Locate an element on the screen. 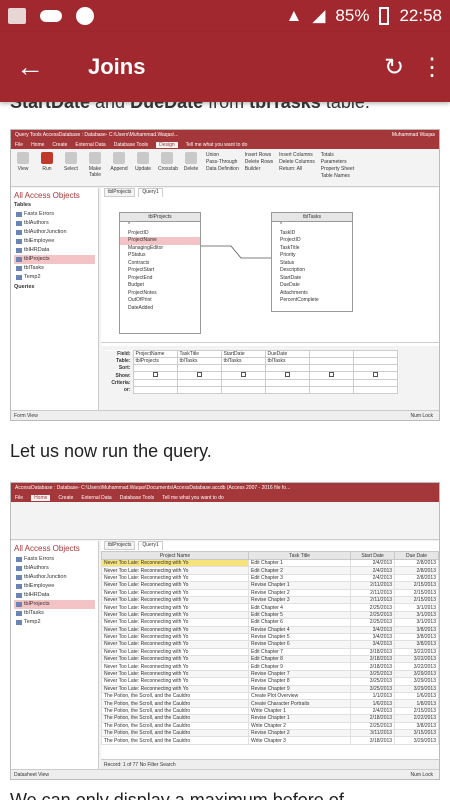  table-cell: 1/1/2013 is located at coordinates (373, 696).